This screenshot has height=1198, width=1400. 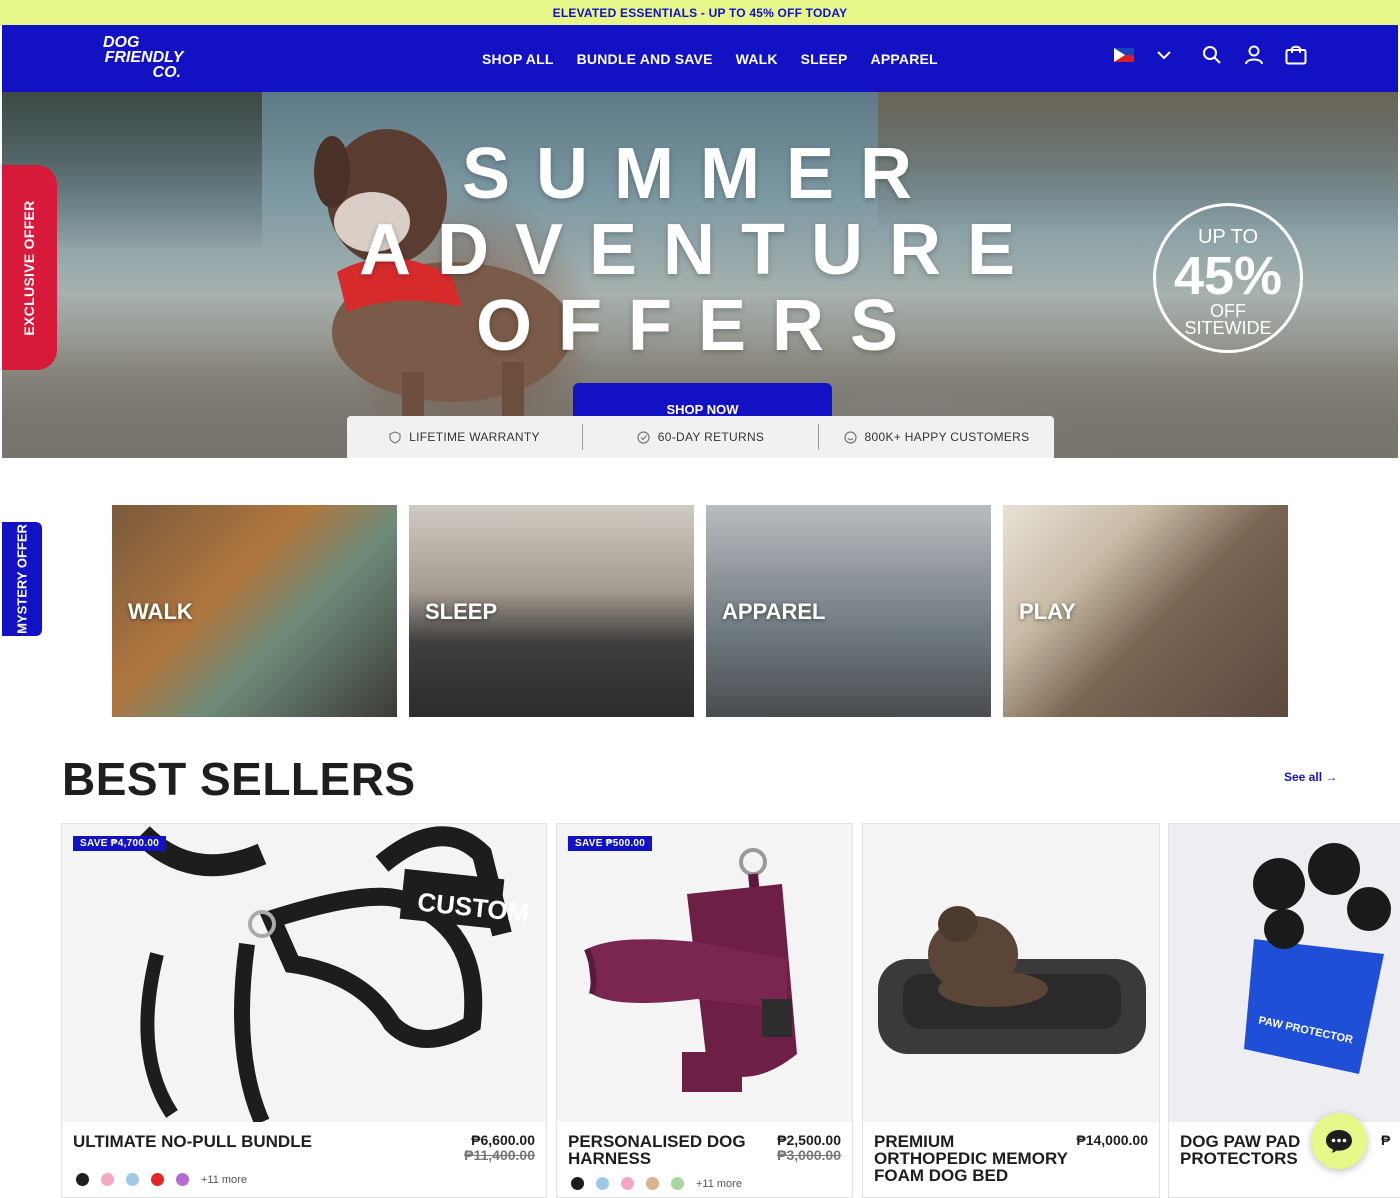 I want to click on product-price: ₱, so click(x=1385, y=1140).